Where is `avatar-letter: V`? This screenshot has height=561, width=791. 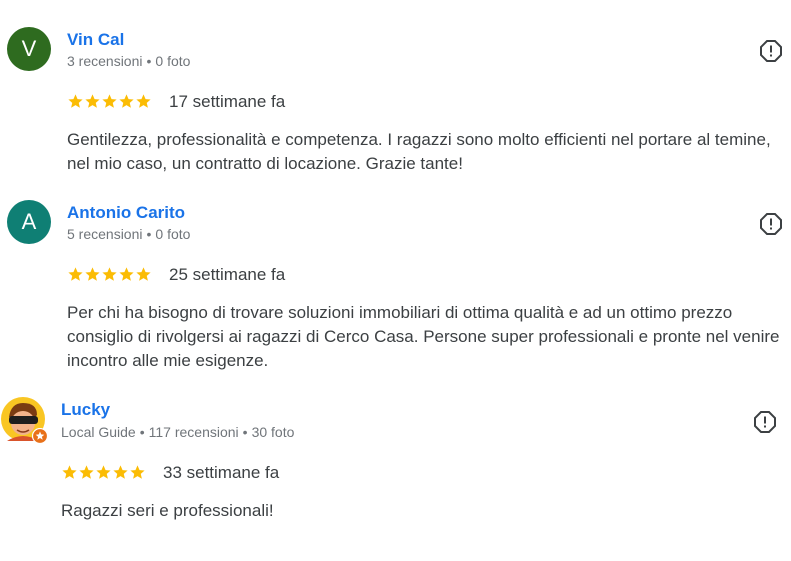 avatar-letter: V is located at coordinates (29, 48).